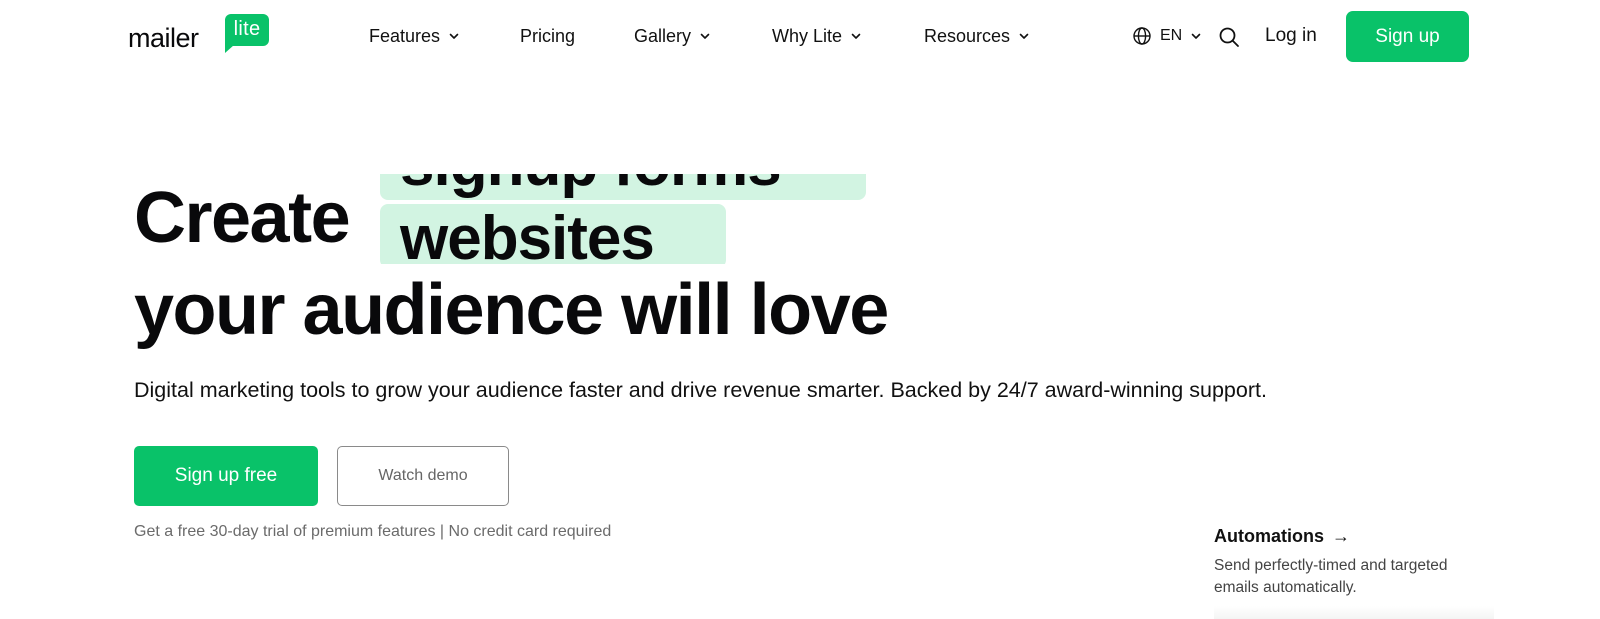 This screenshot has width=1600, height=619. I want to click on nav-item-label: Features, so click(405, 35).